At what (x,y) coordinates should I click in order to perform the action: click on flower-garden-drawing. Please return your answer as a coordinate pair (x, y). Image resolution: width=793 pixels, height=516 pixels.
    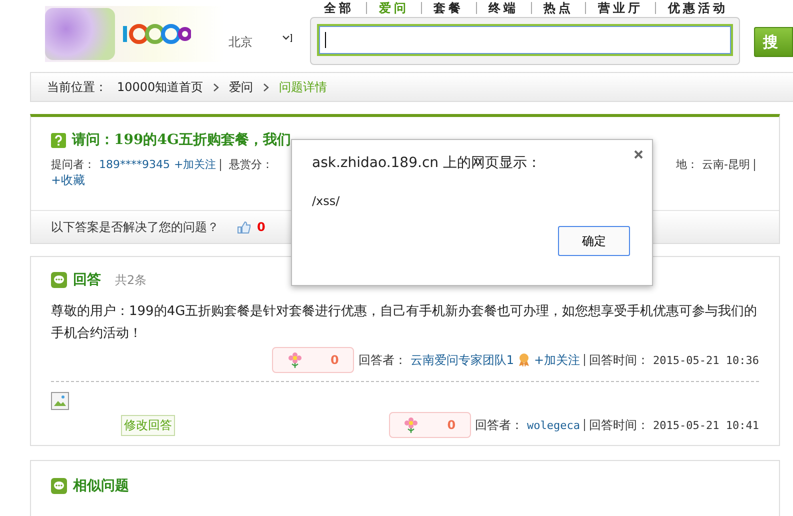
    Looking at the image, I should click on (80, 34).